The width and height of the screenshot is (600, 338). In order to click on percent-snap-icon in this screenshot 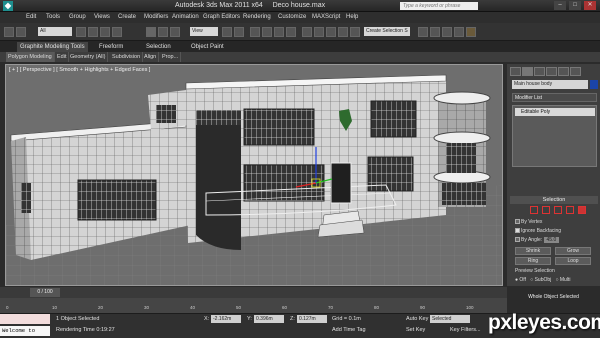, I will do `click(279, 32)`.